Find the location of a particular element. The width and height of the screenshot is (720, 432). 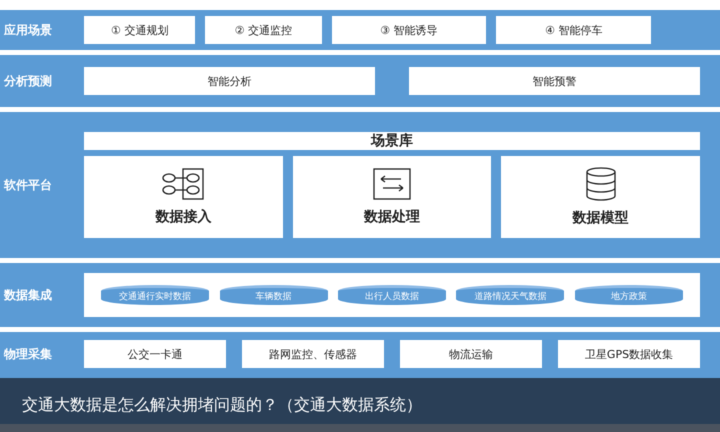

module-title: 数据处理 is located at coordinates (392, 217).